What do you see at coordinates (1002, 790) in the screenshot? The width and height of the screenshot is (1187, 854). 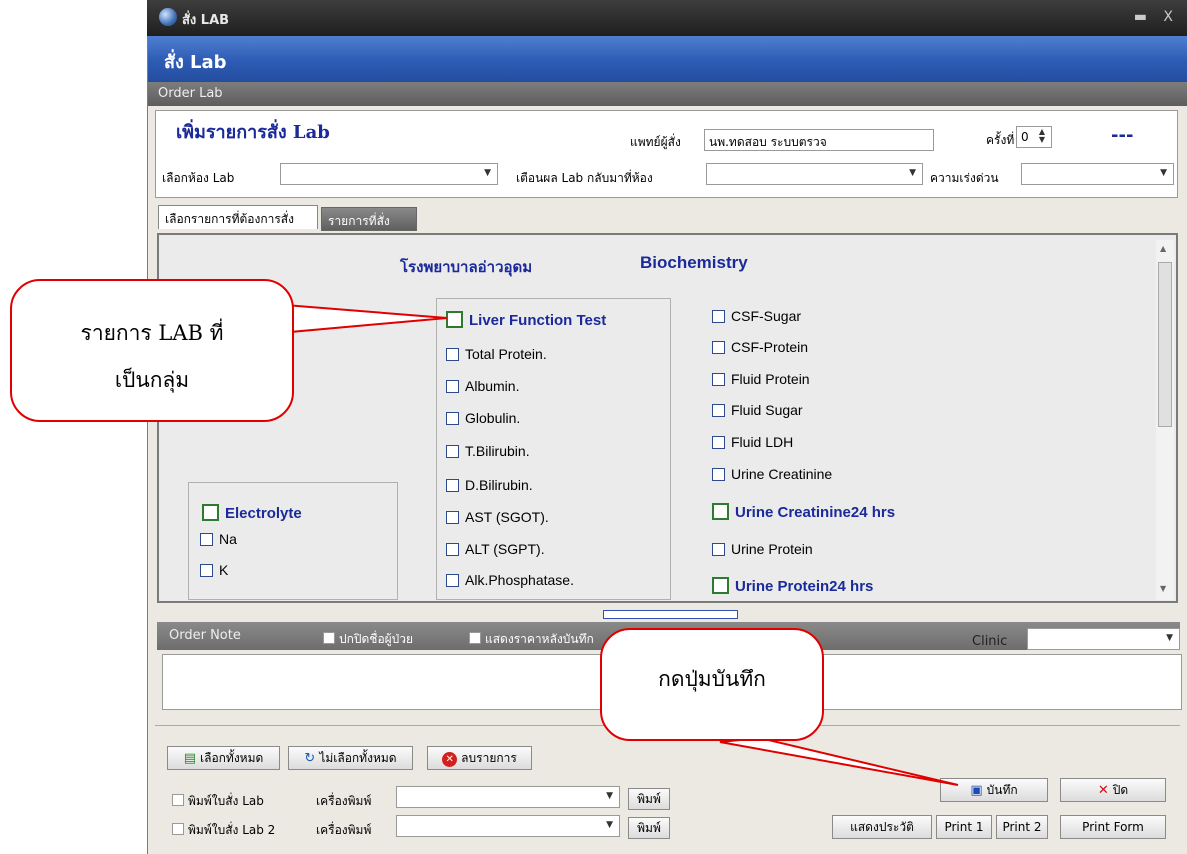 I see `save-label: บันทึก` at bounding box center [1002, 790].